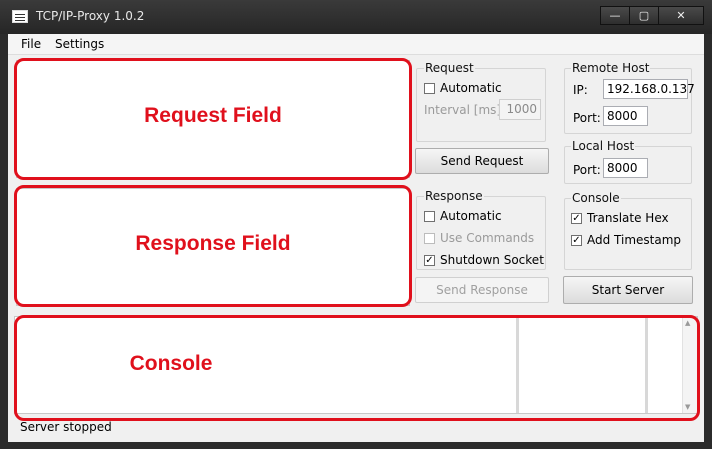 The image size is (712, 449). I want to click on start-server-button: Start Server, so click(628, 290).